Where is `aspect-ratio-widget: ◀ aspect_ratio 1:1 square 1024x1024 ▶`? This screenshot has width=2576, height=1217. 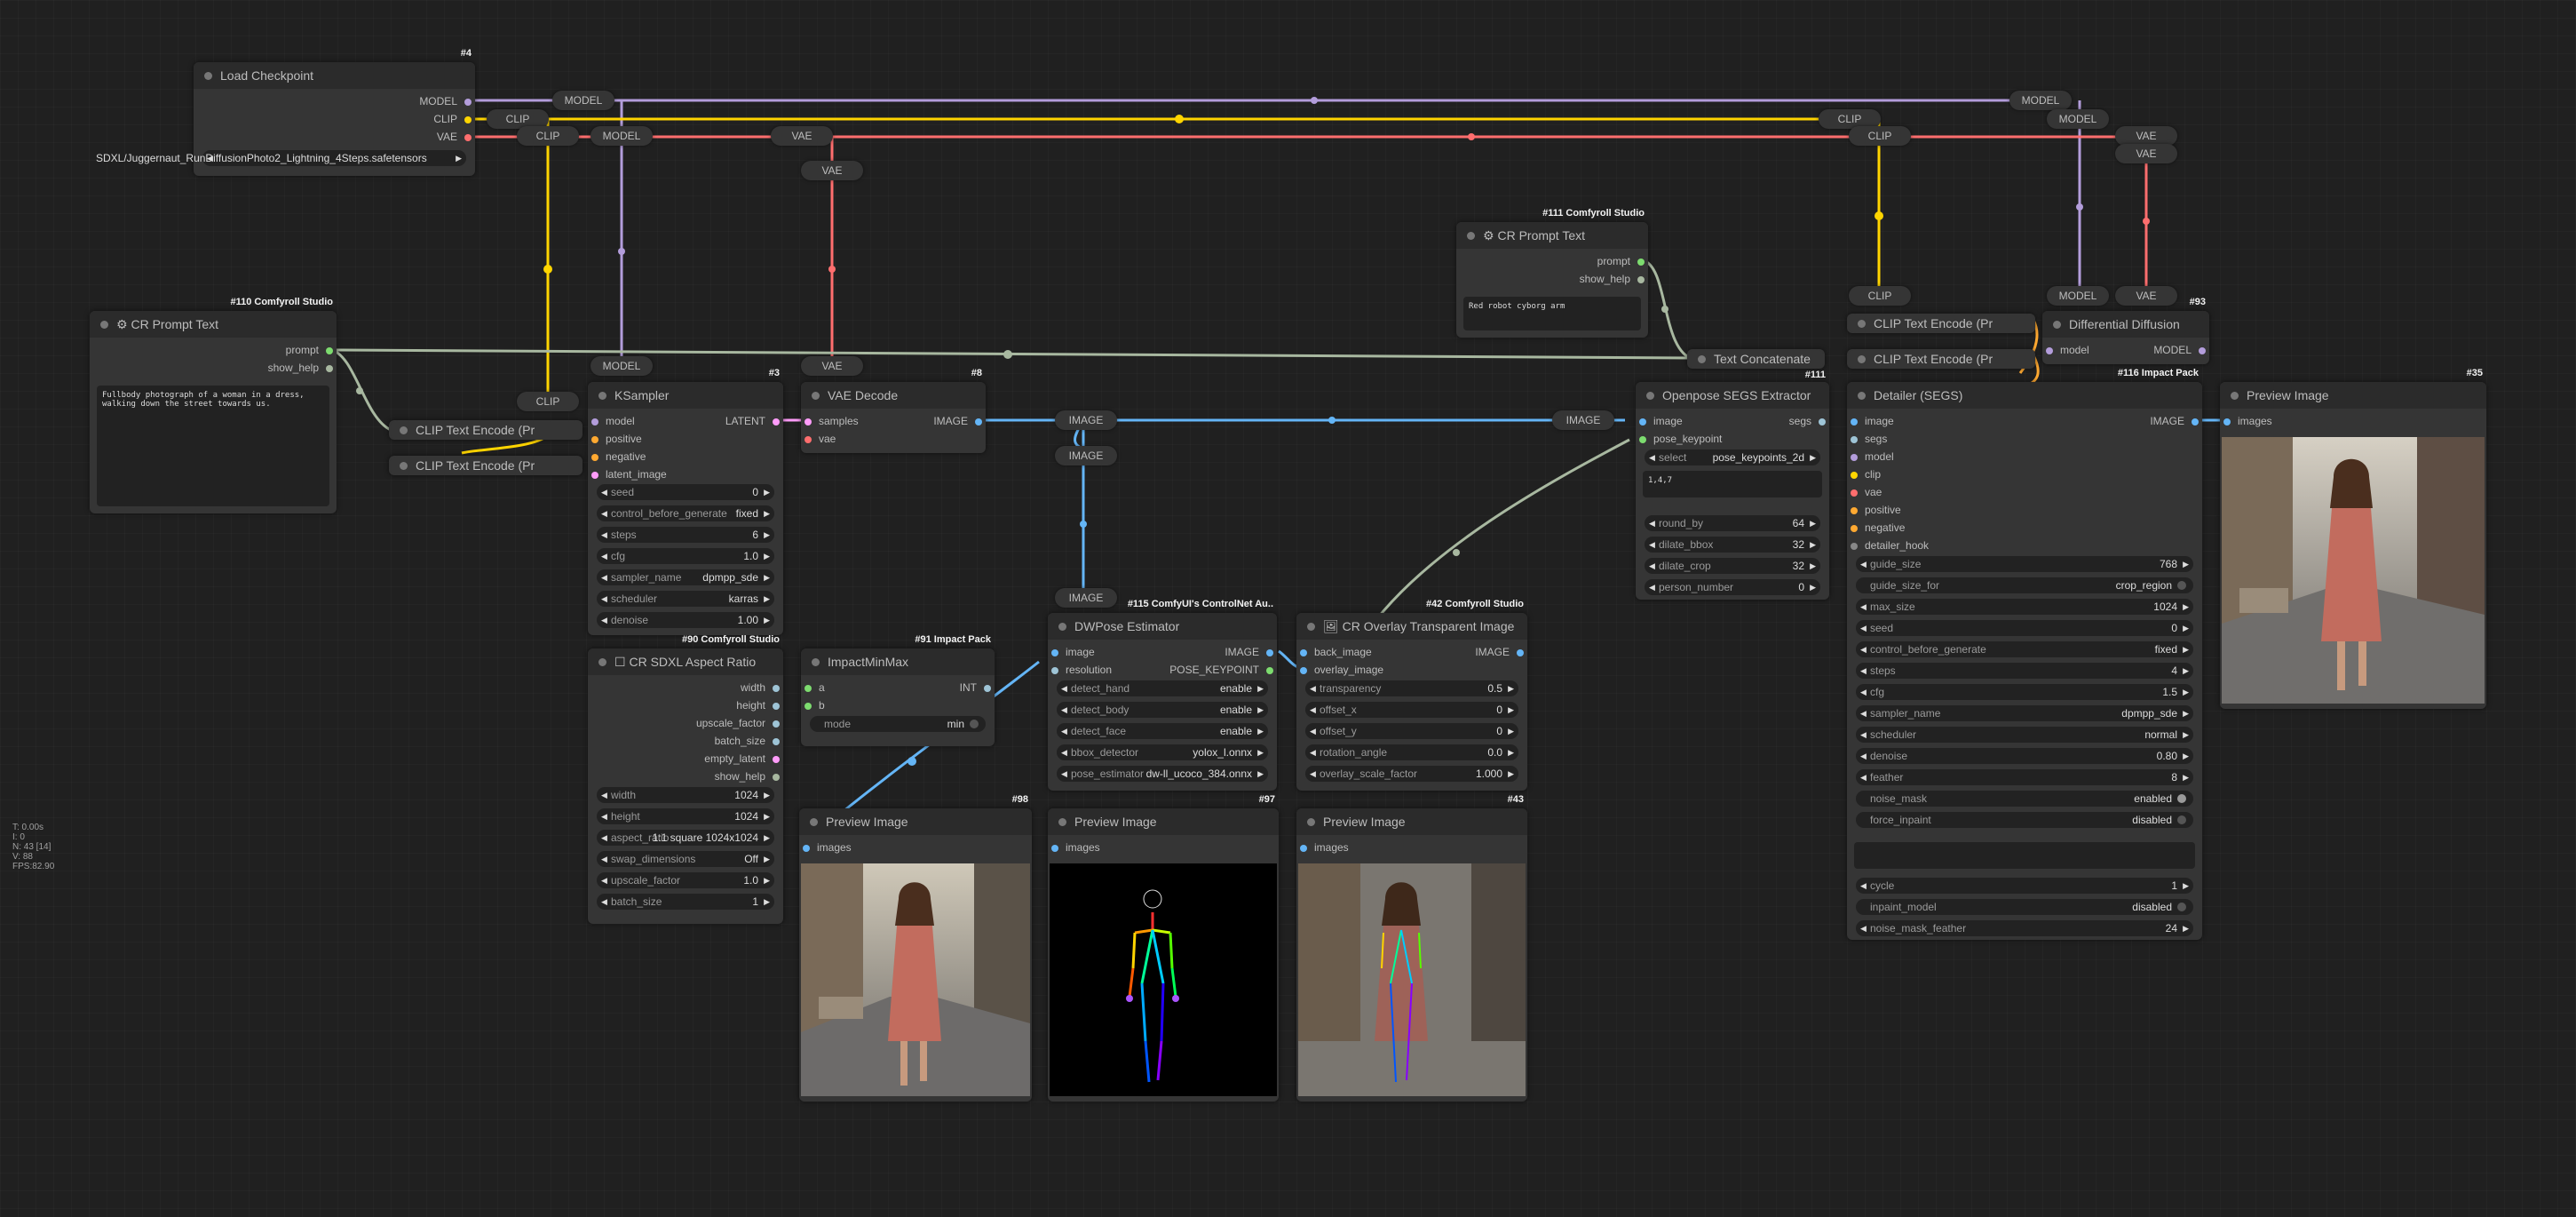 aspect-ratio-widget: ◀ aspect_ratio 1:1 square 1024x1024 ▶ is located at coordinates (686, 838).